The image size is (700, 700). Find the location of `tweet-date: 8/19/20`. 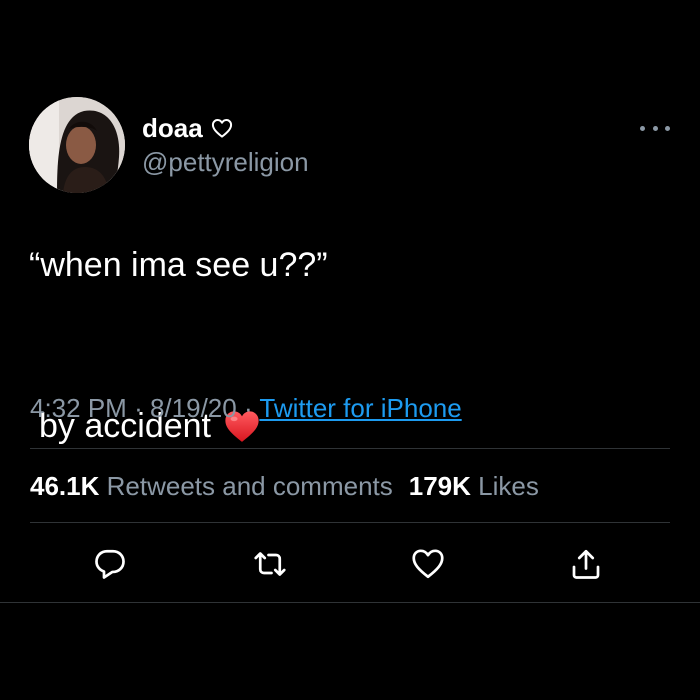

tweet-date: 8/19/20 is located at coordinates (193, 408).